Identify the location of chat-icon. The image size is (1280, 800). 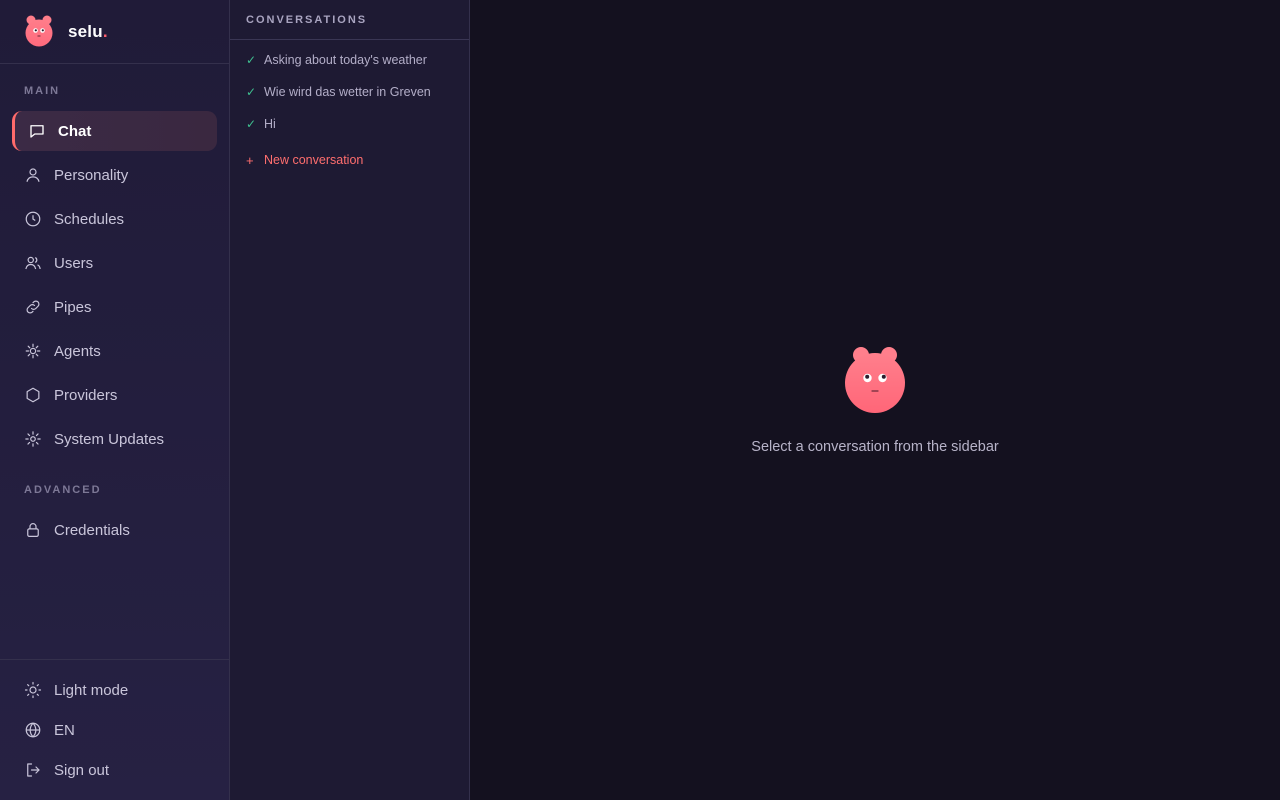
(37, 131).